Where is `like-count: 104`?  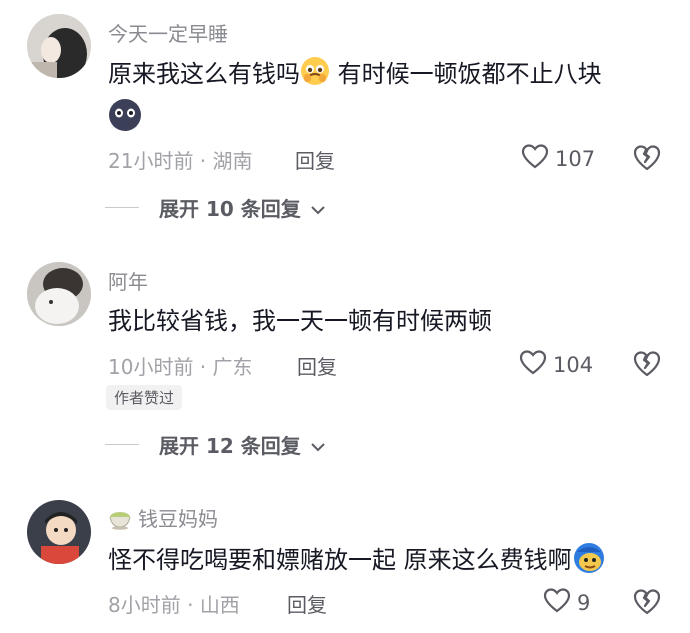
like-count: 104 is located at coordinates (573, 364).